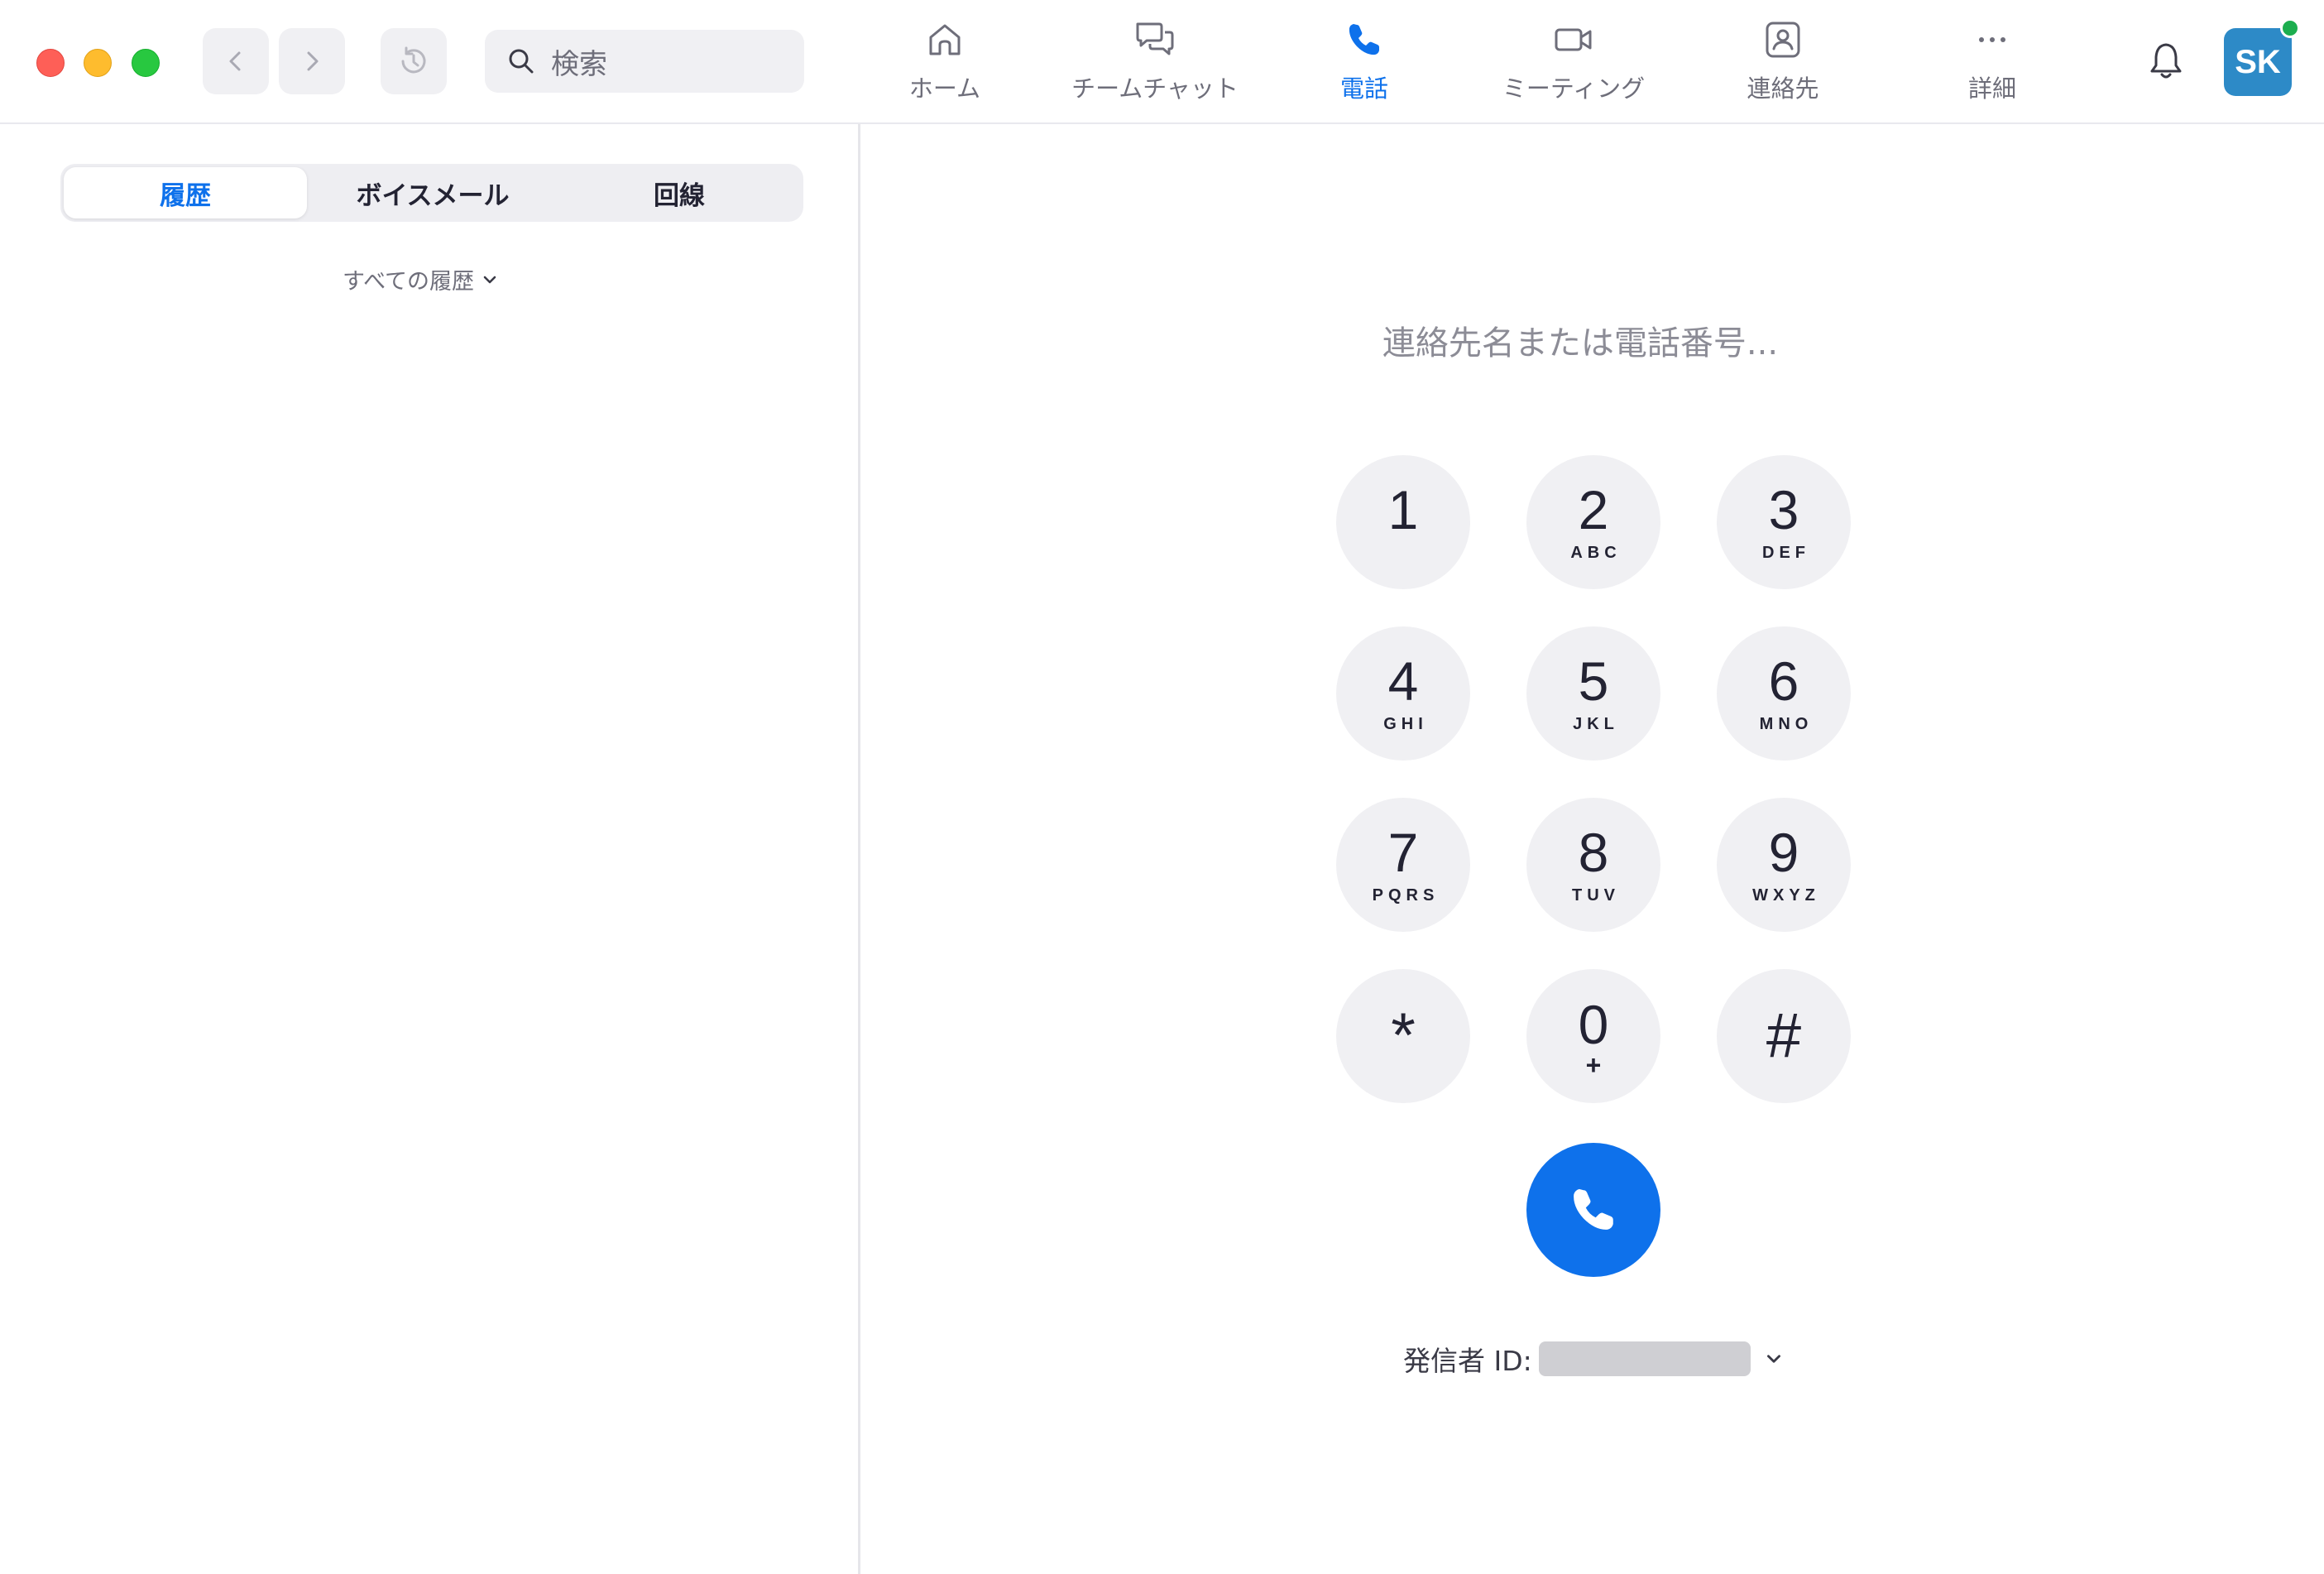 Image resolution: width=2324 pixels, height=1574 pixels. I want to click on bell-icon, so click(2166, 61).